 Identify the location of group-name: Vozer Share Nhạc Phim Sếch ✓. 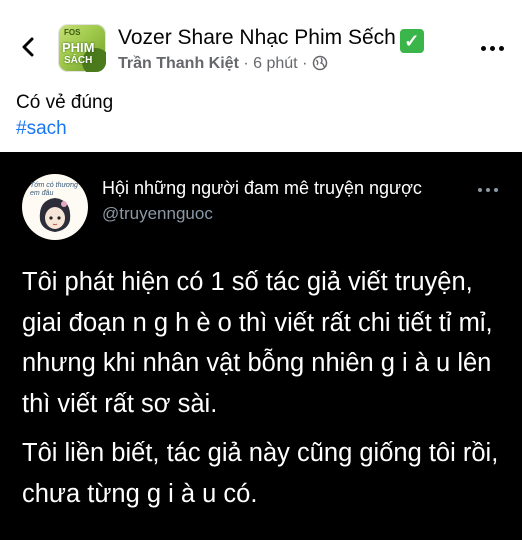
(271, 39).